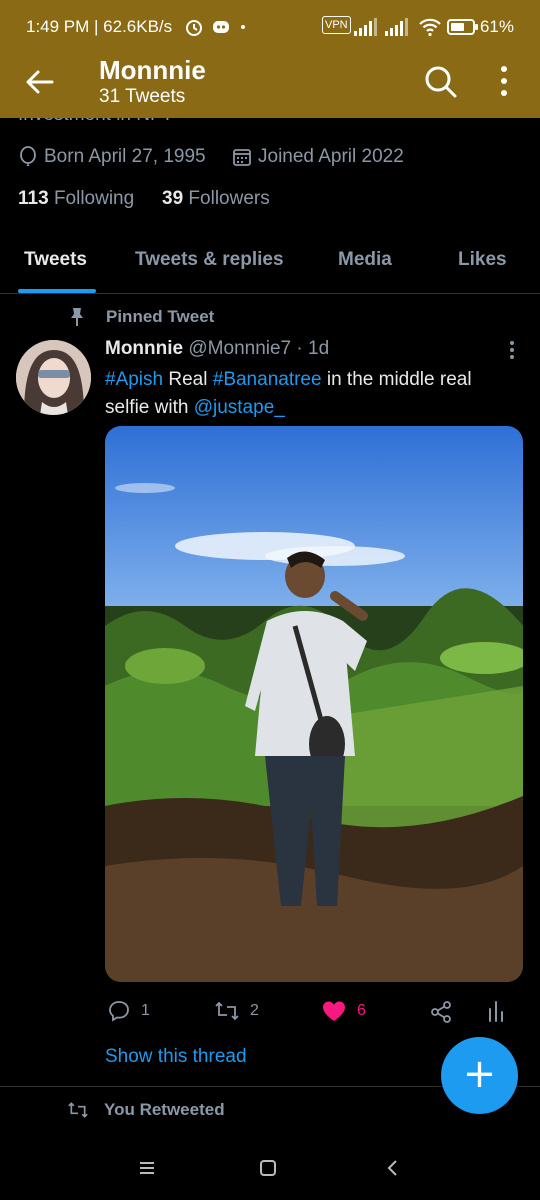 Image resolution: width=540 pixels, height=1200 pixels. Describe the element at coordinates (267, 379) in the screenshot. I see `hashtag-bananatree: #Bananatree` at that location.